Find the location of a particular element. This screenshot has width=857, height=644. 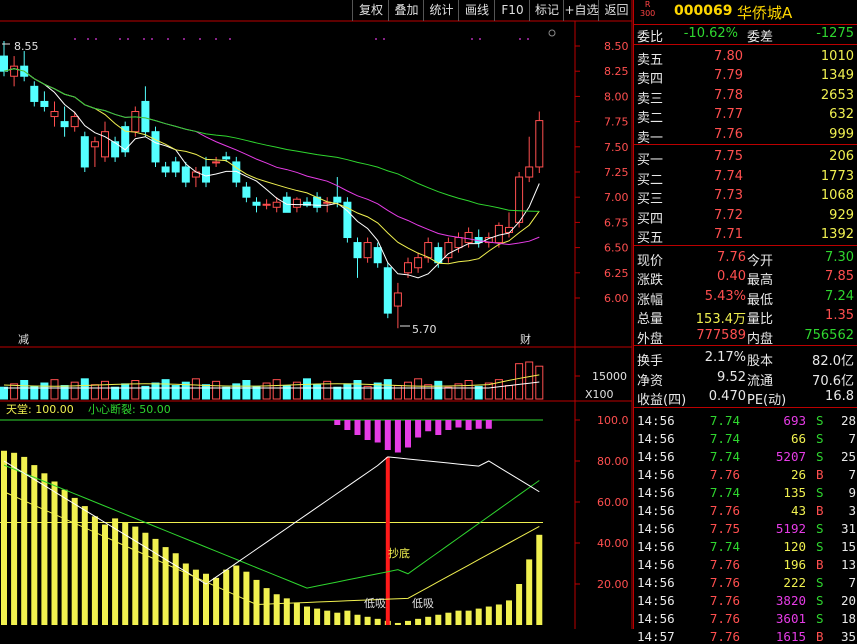

stock-name: 华侨城A is located at coordinates (765, 13).